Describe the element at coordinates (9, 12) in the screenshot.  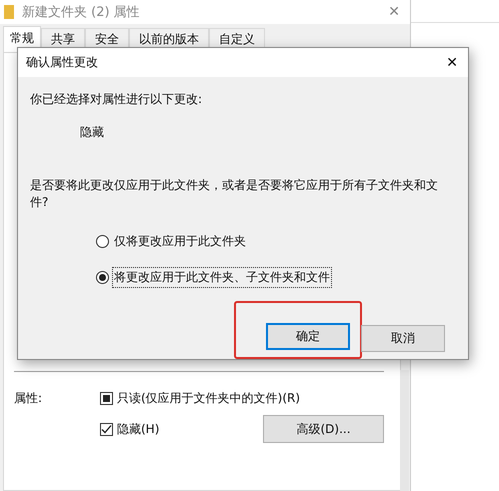
I see `folder-icon` at that location.